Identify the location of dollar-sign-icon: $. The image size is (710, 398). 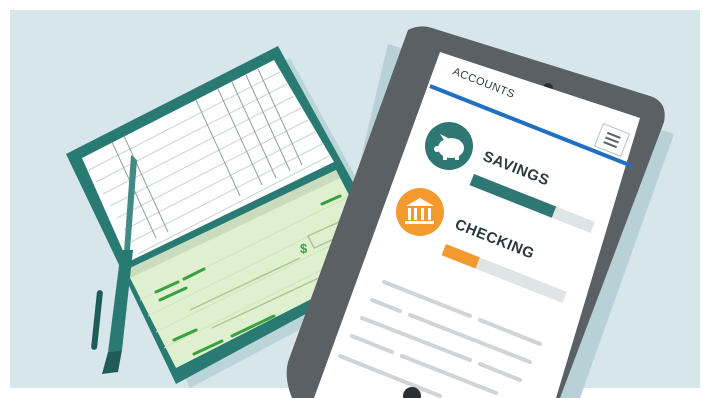
(304, 248).